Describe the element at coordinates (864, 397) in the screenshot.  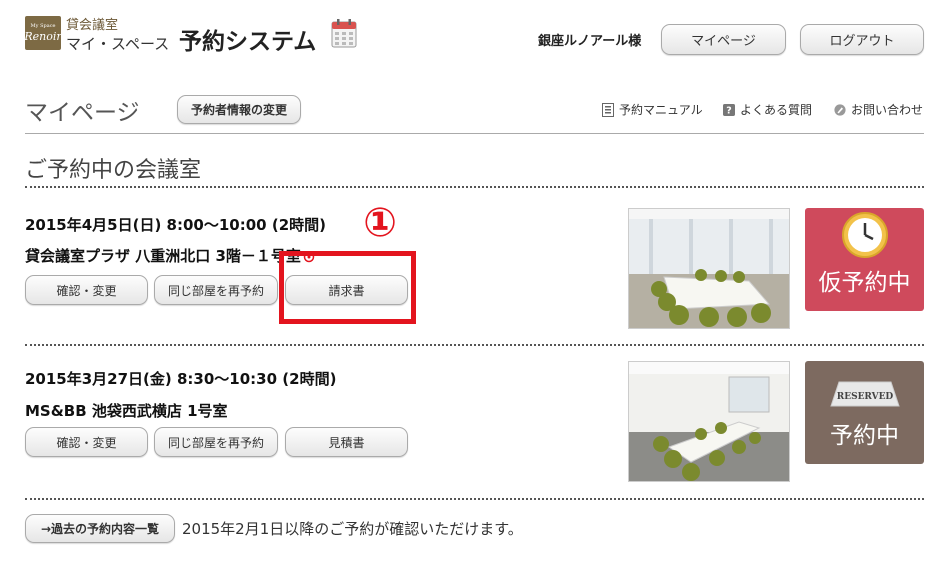
I see `reserved-sign-text: RESERVED` at that location.